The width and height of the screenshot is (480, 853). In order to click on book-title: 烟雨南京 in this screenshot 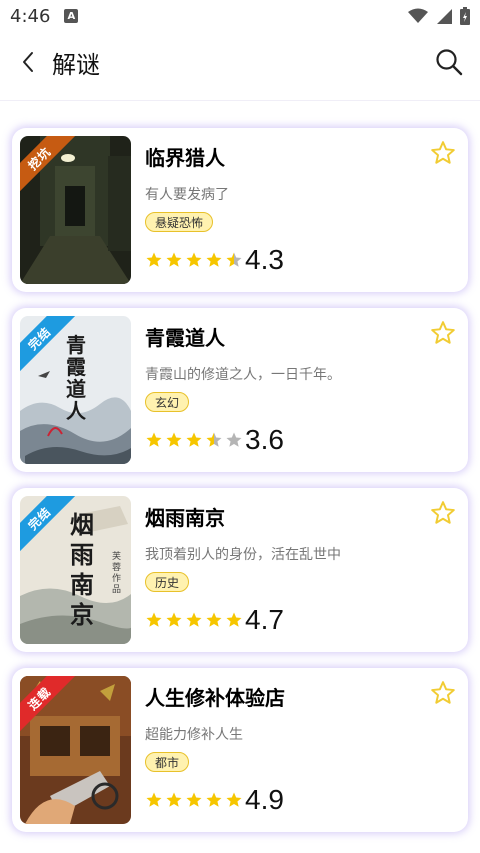, I will do `click(185, 518)`.